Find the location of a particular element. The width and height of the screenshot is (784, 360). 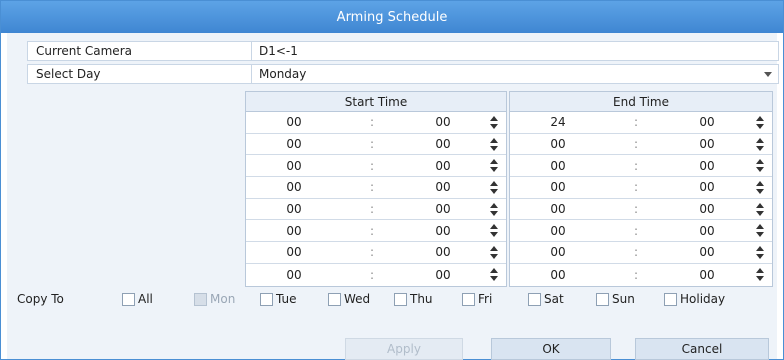

end-time-hour-field: 24 is located at coordinates (558, 122).